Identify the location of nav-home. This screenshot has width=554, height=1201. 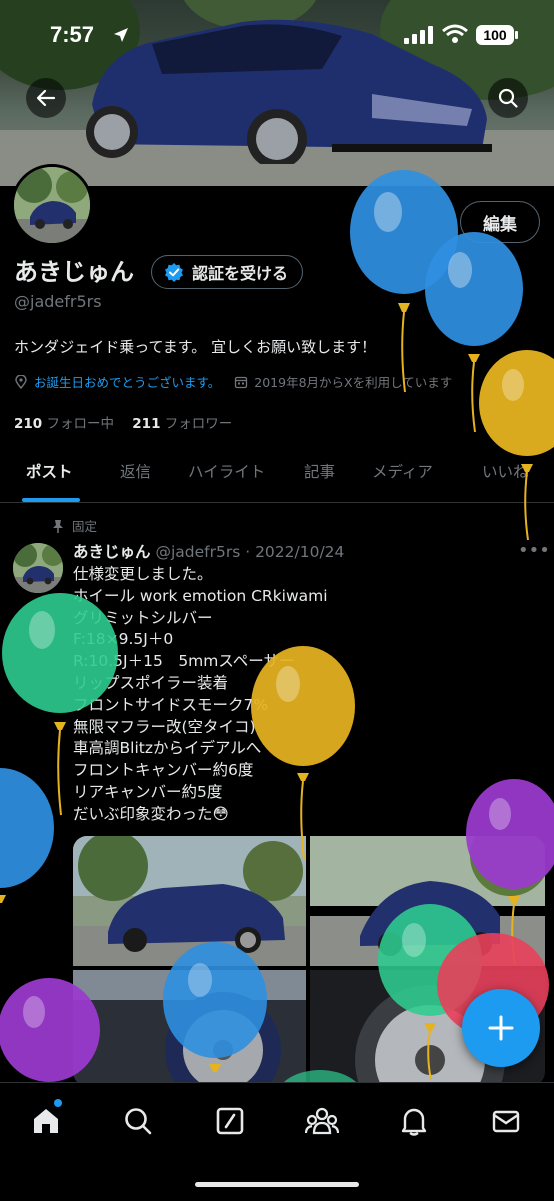
(46, 1120).